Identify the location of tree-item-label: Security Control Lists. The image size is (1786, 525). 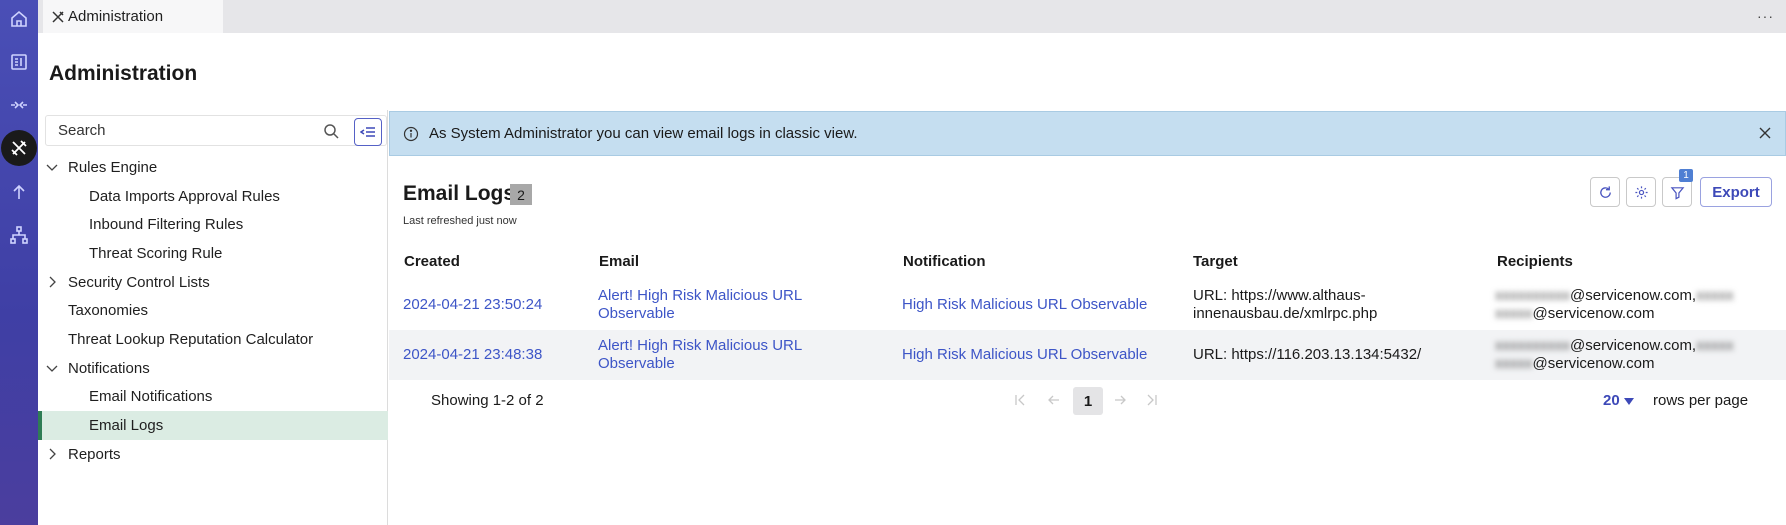
(139, 282).